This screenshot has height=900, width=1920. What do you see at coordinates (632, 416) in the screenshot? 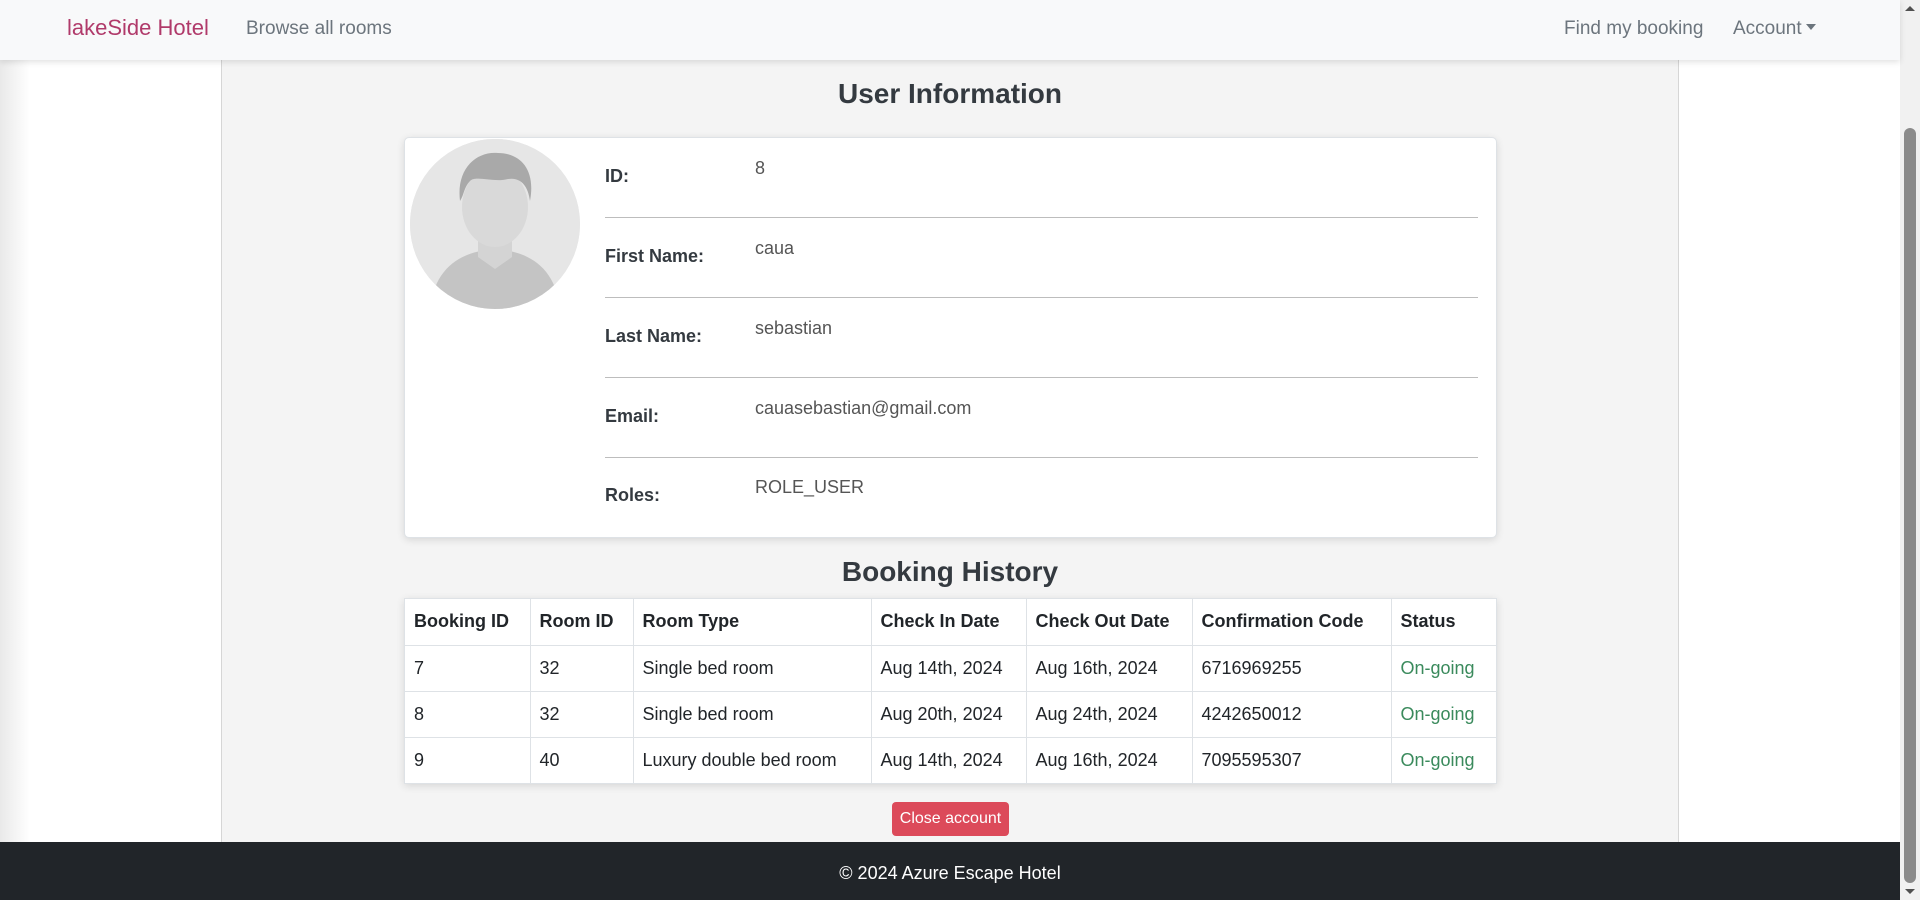
I see `info-label: Email:` at bounding box center [632, 416].